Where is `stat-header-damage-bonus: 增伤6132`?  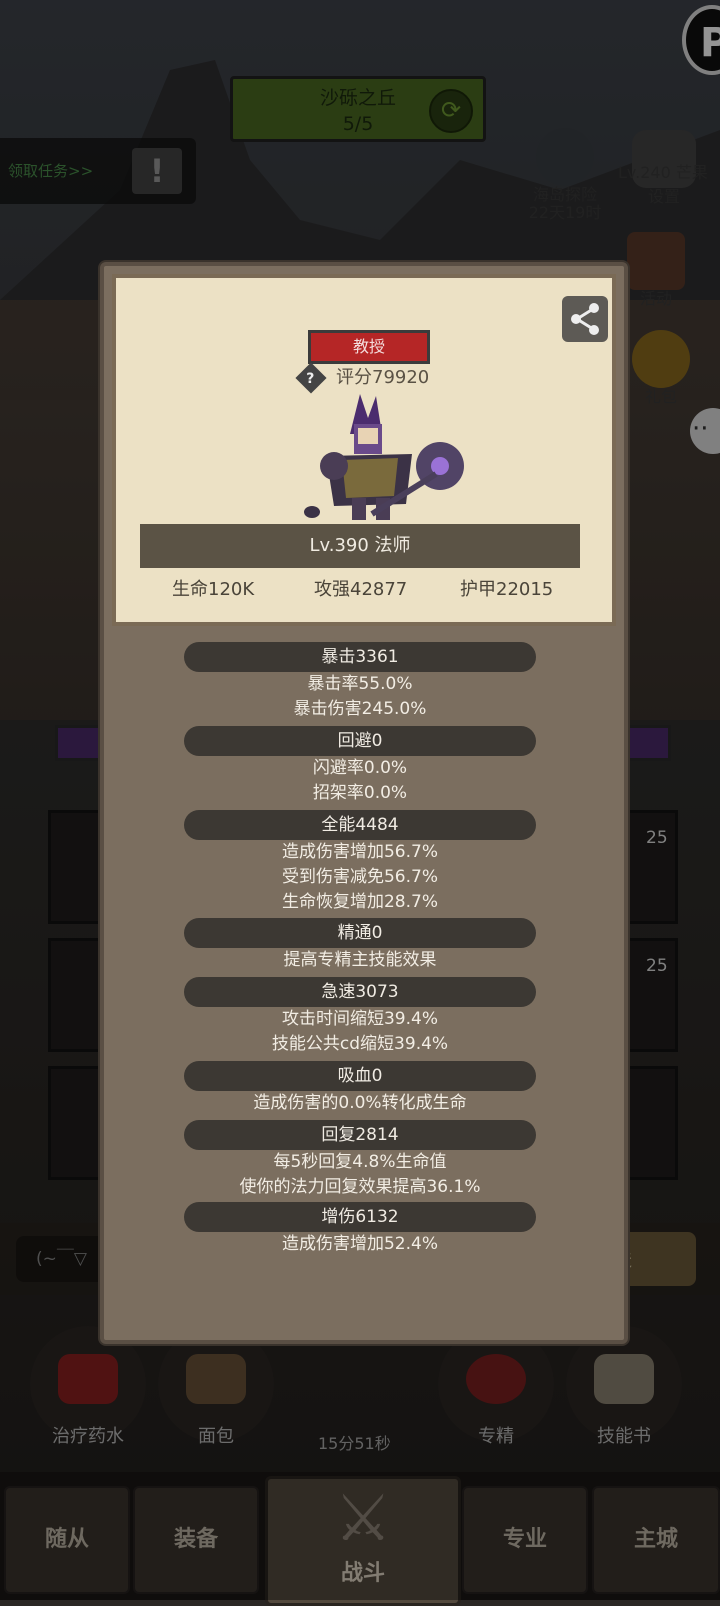 stat-header-damage-bonus: 增伤6132 is located at coordinates (360, 1217).